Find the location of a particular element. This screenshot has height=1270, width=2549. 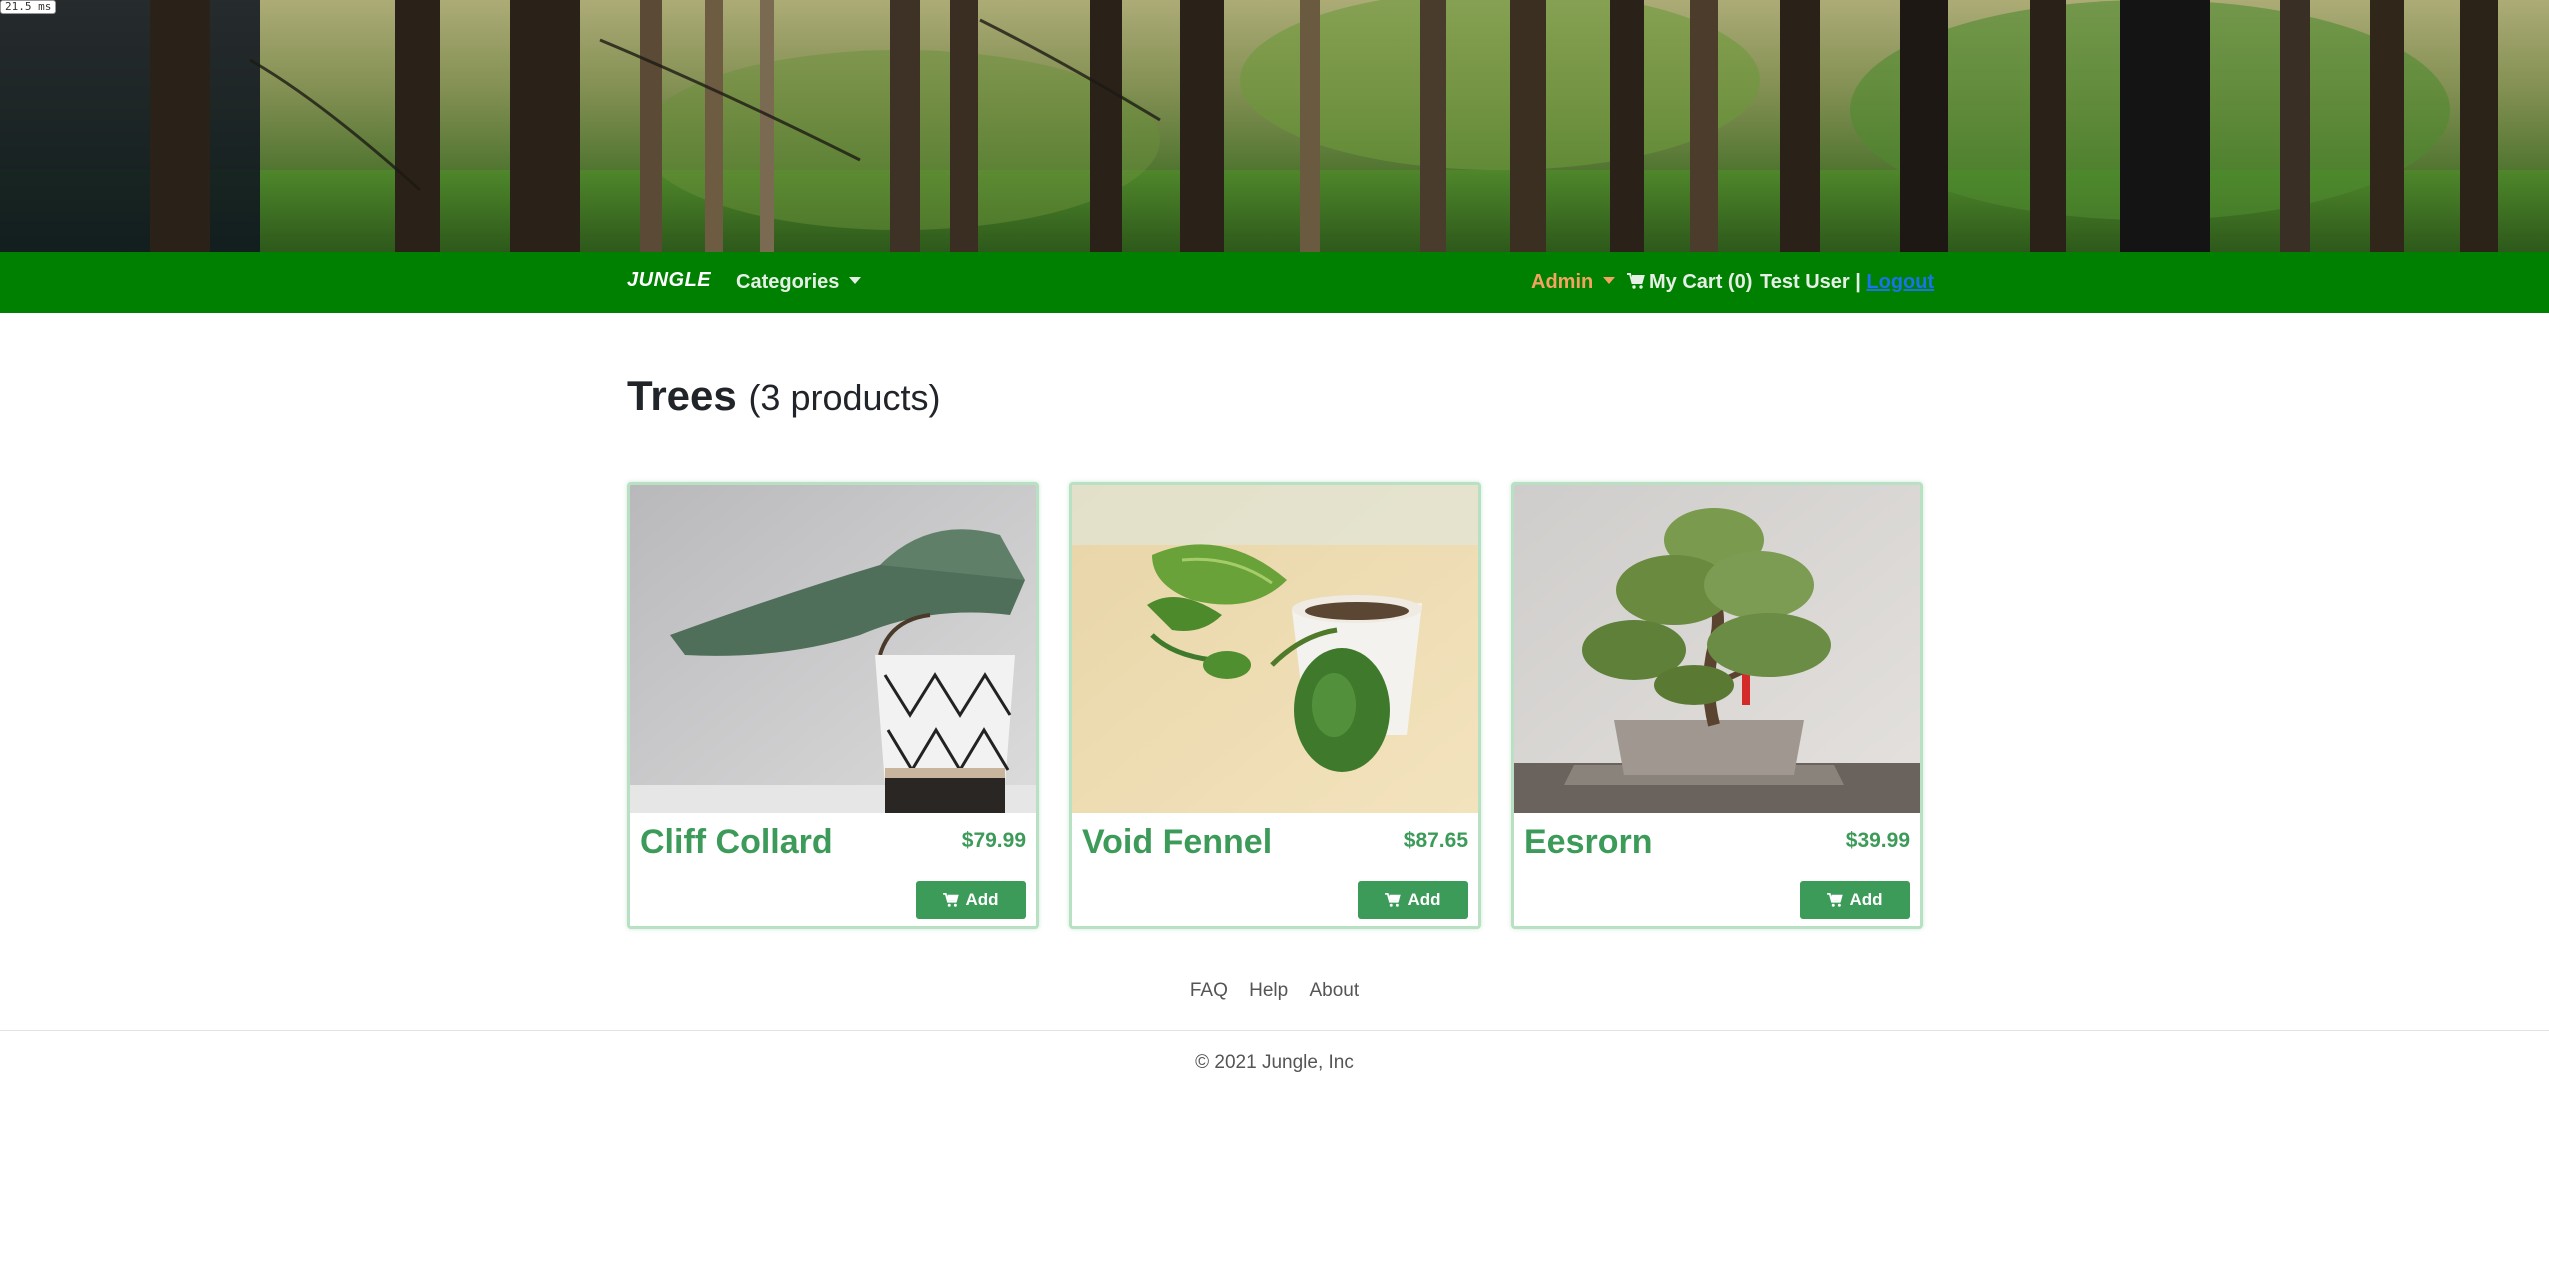

admin-dropdown: Admin is located at coordinates (1573, 282).